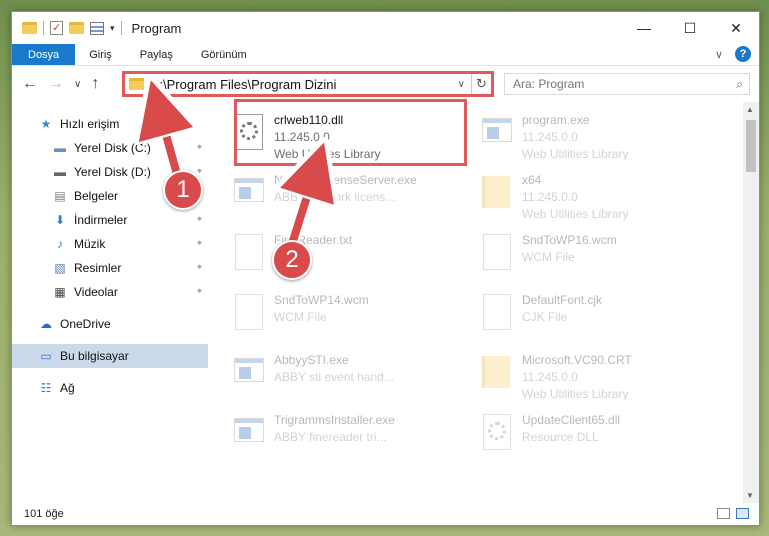 The width and height of the screenshot is (769, 536). Describe the element at coordinates (60, 292) in the screenshot. I see `videos-icon: ▦` at that location.